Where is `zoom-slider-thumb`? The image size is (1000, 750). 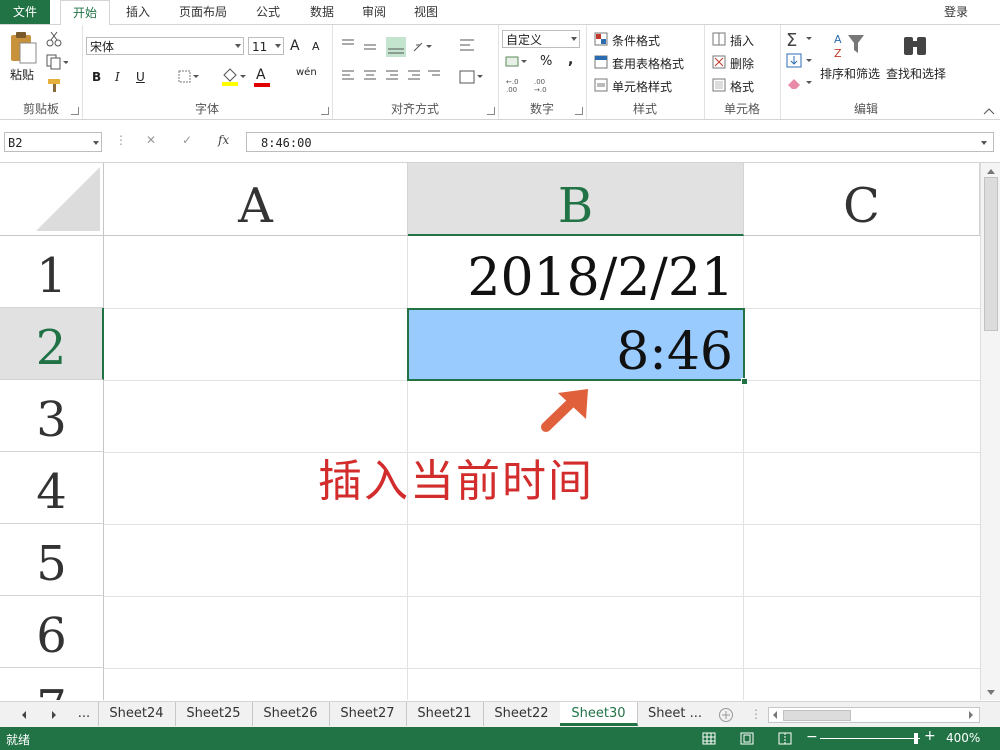 zoom-slider-thumb is located at coordinates (916, 738).